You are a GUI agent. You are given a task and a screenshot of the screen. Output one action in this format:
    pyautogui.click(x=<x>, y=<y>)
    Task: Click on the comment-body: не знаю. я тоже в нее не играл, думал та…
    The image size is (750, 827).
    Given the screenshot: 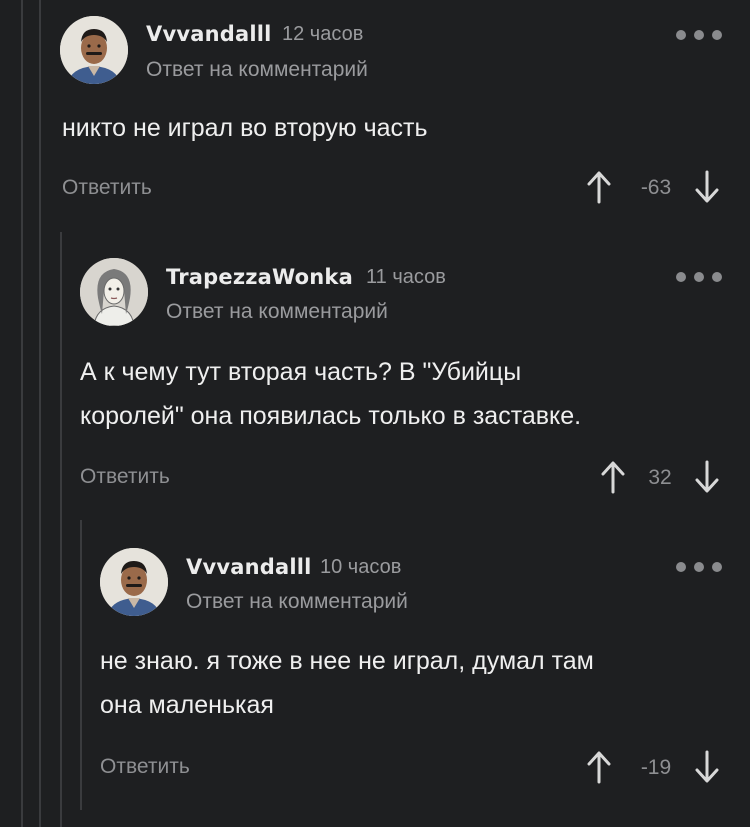 What is the action you would take?
    pyautogui.click(x=347, y=683)
    